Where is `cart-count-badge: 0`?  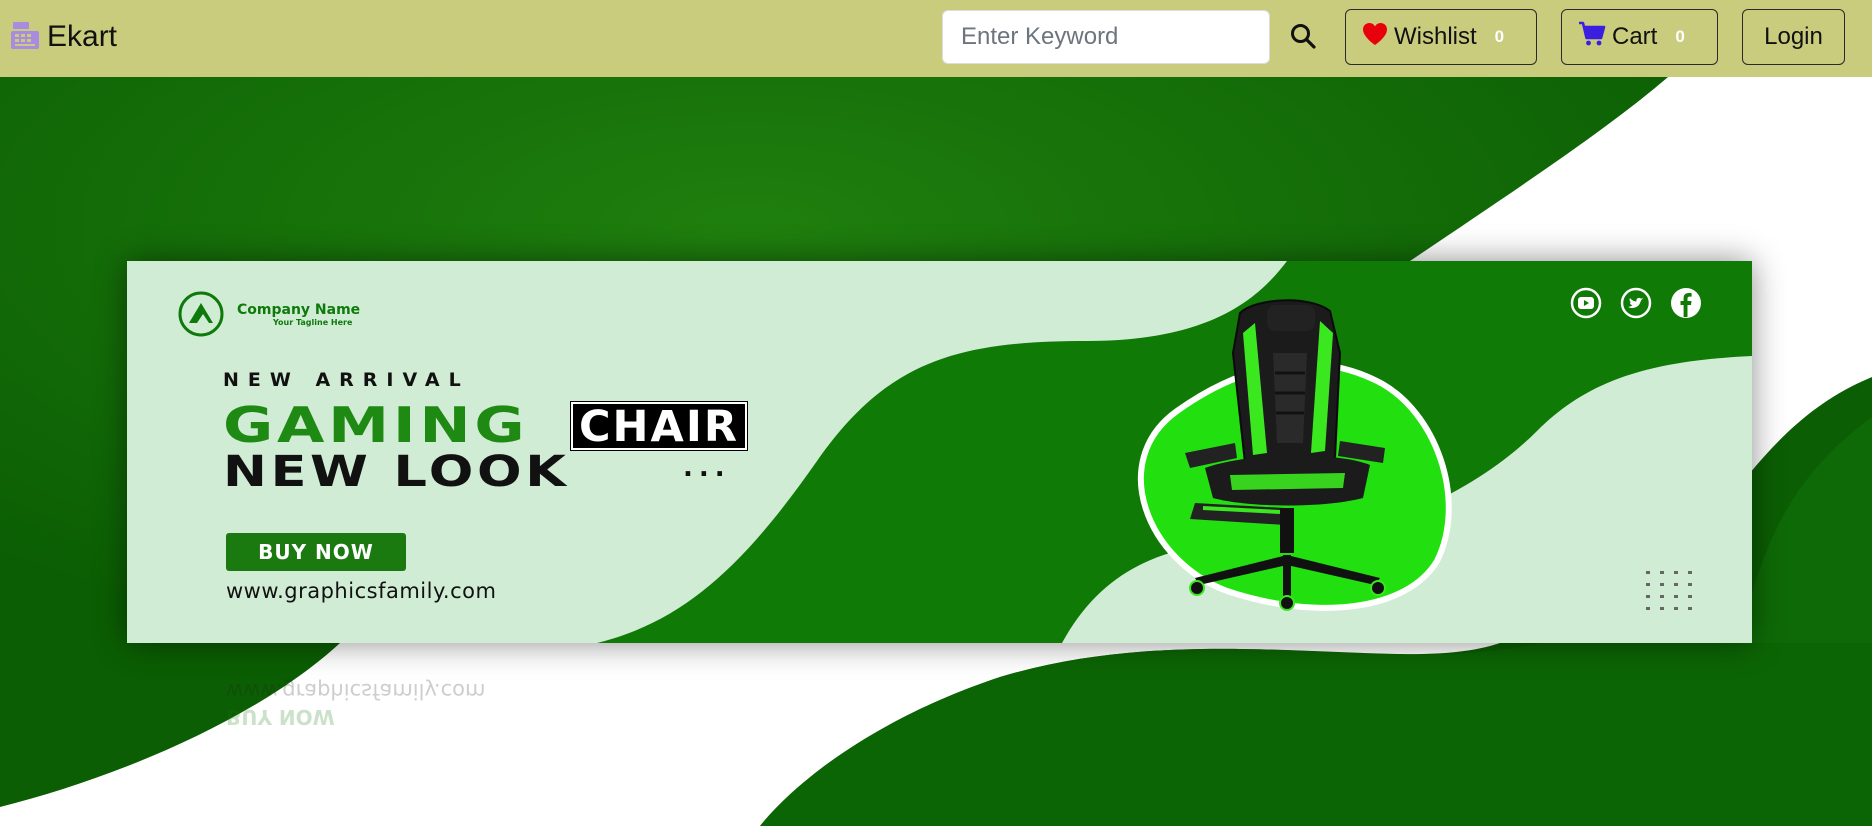 cart-count-badge: 0 is located at coordinates (1680, 36).